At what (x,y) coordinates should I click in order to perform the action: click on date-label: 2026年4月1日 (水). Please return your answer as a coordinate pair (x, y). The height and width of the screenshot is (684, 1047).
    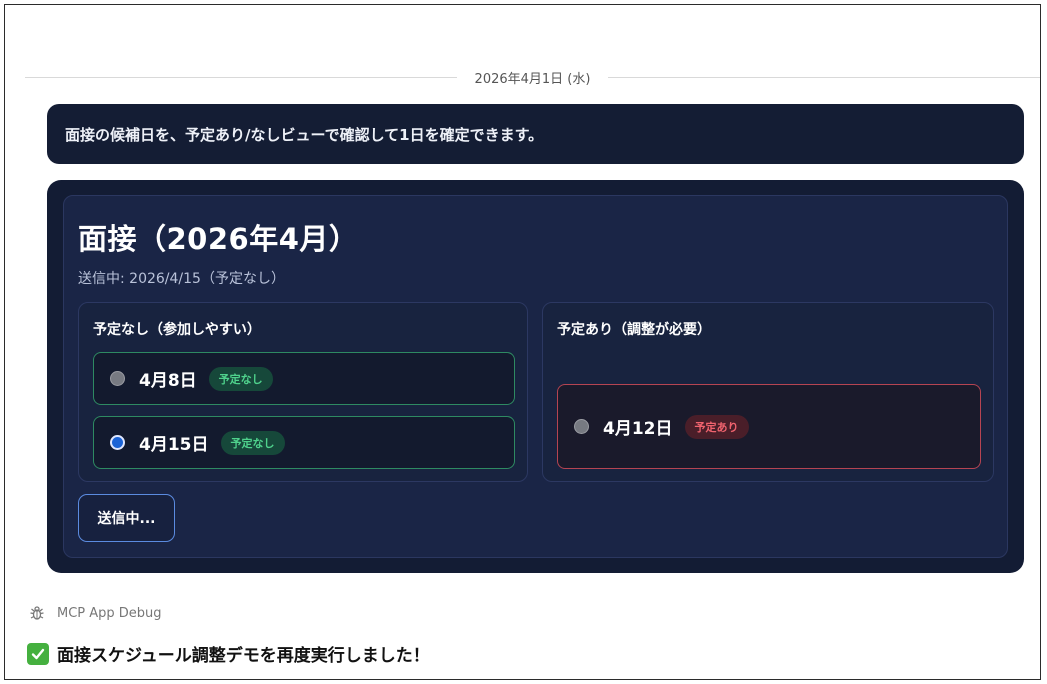
    Looking at the image, I should click on (532, 79).